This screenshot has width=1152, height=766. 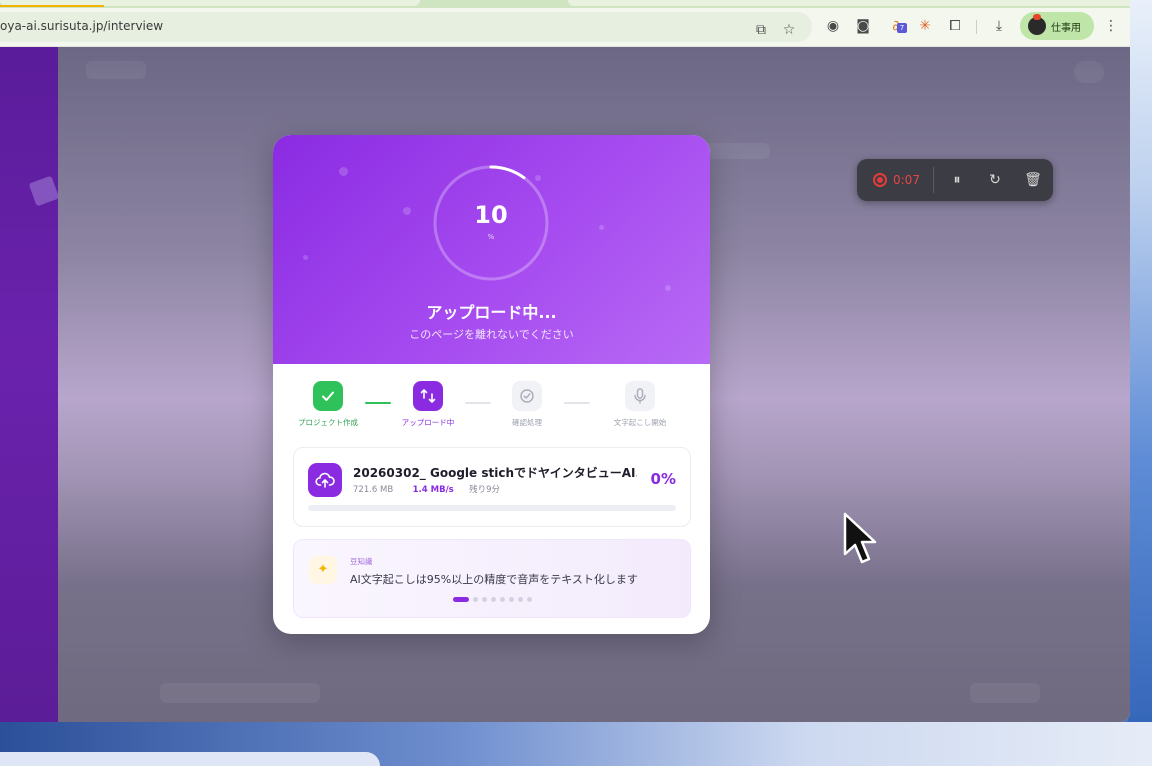 What do you see at coordinates (491, 237) in the screenshot?
I see `progress-percent-unit: %` at bounding box center [491, 237].